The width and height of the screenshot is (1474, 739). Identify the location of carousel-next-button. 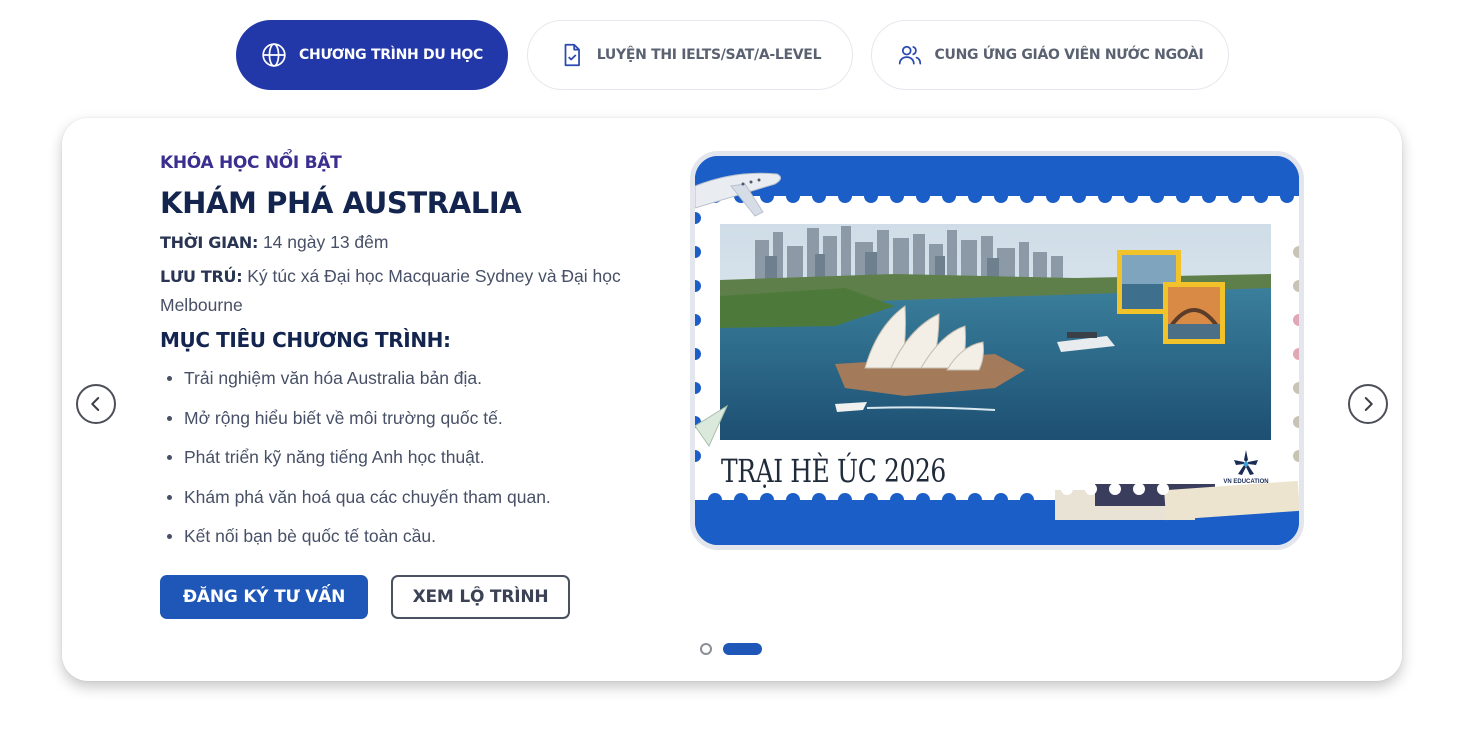
(1368, 404).